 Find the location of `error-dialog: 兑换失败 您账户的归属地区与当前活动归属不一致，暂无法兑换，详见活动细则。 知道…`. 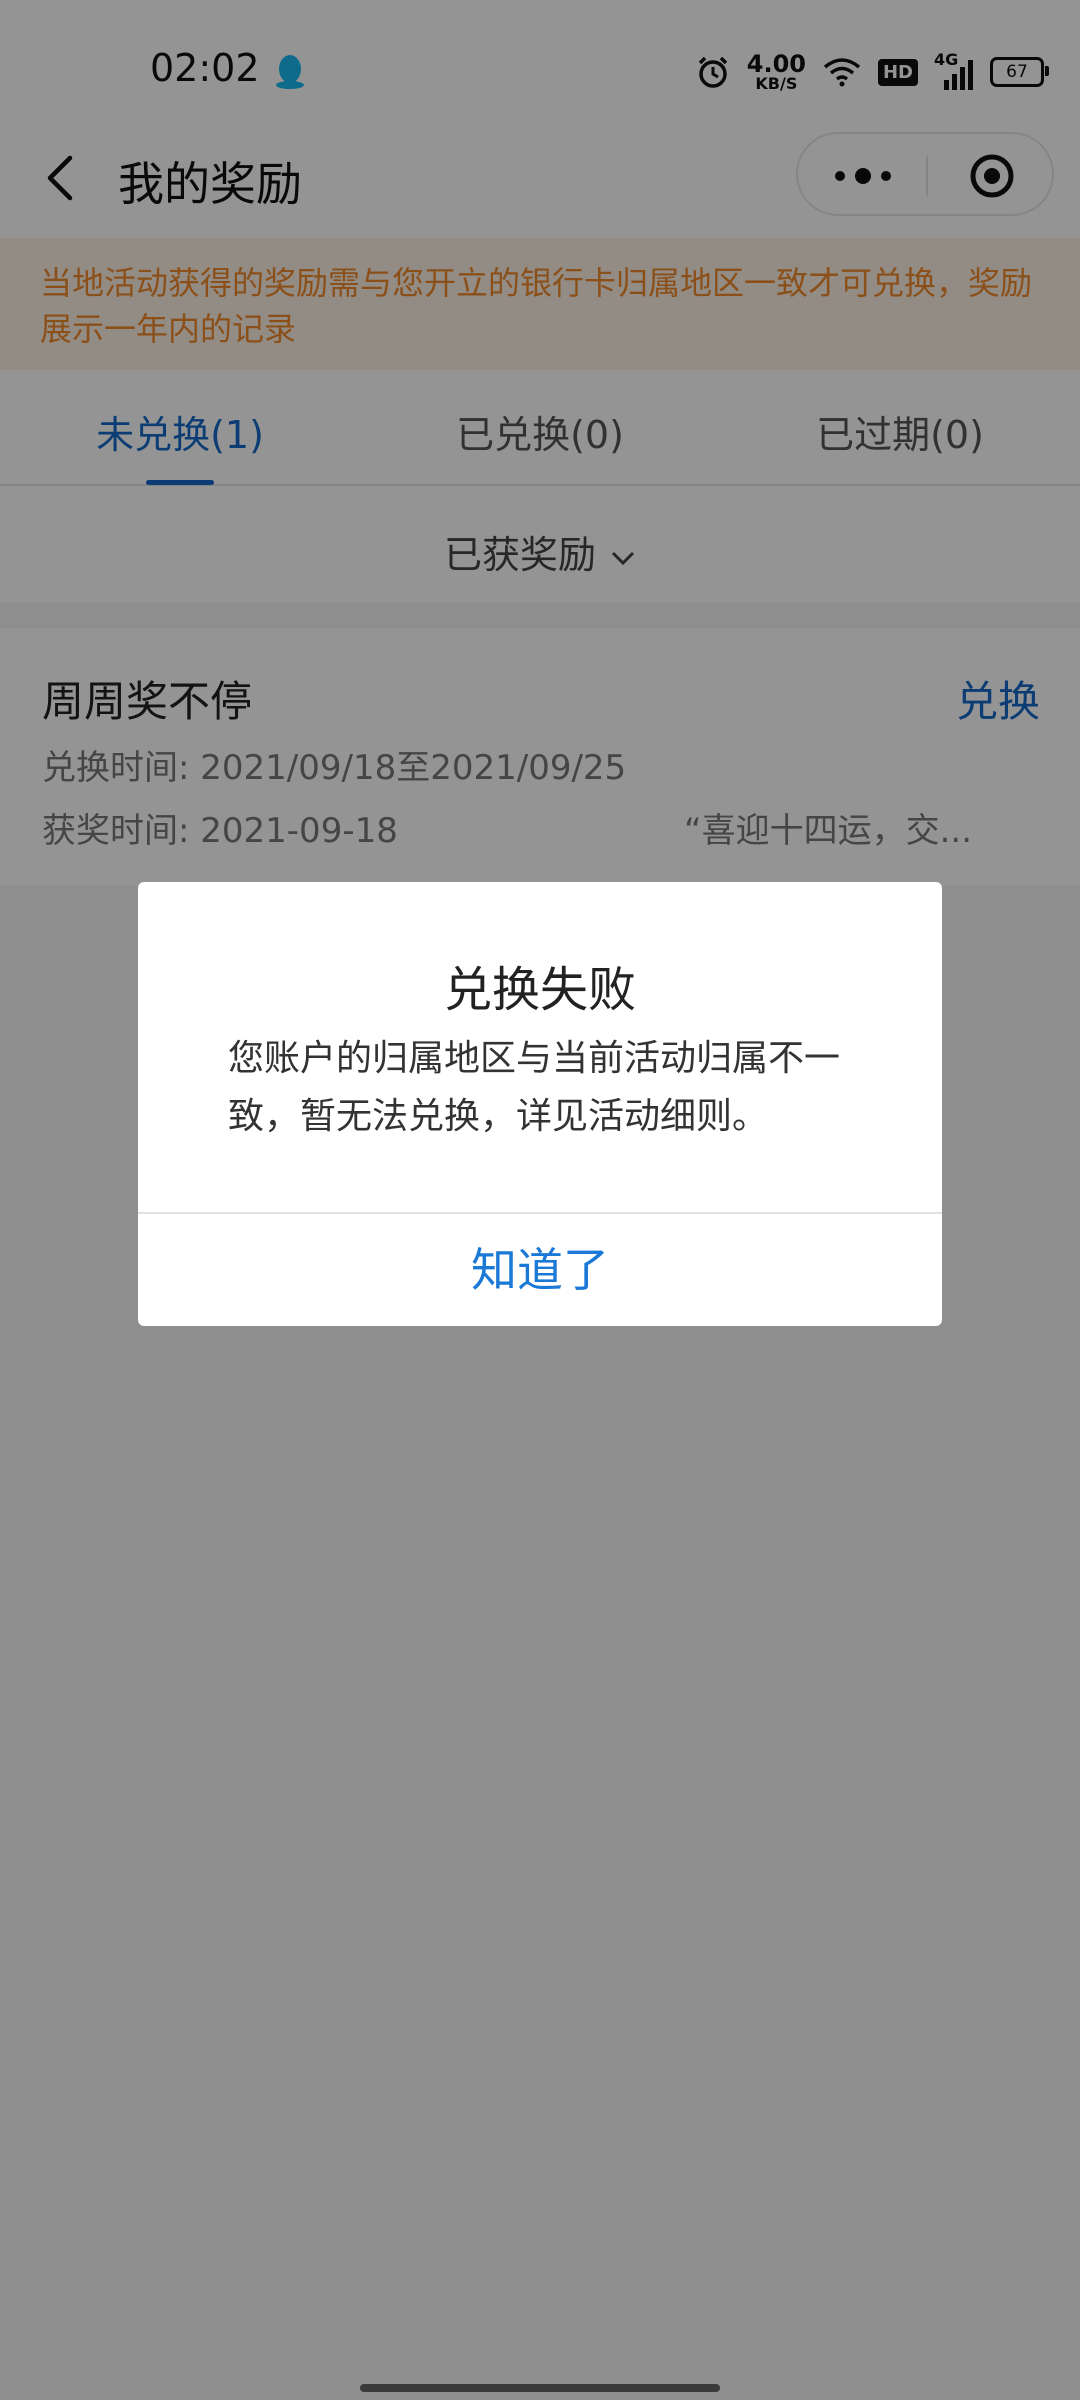

error-dialog: 兑换失败 您账户的归属地区与当前活动归属不一致，暂无法兑换，详见活动细则。 知道… is located at coordinates (540, 1104).